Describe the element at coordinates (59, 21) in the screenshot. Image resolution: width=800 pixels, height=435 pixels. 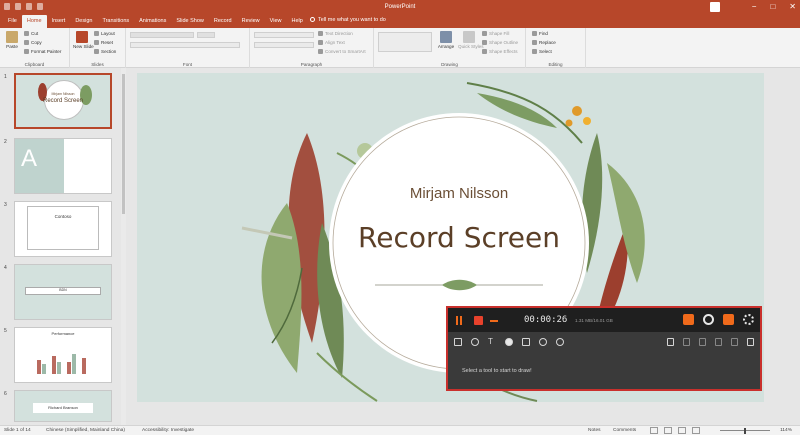
I see `tab-insert: Insert` at that location.